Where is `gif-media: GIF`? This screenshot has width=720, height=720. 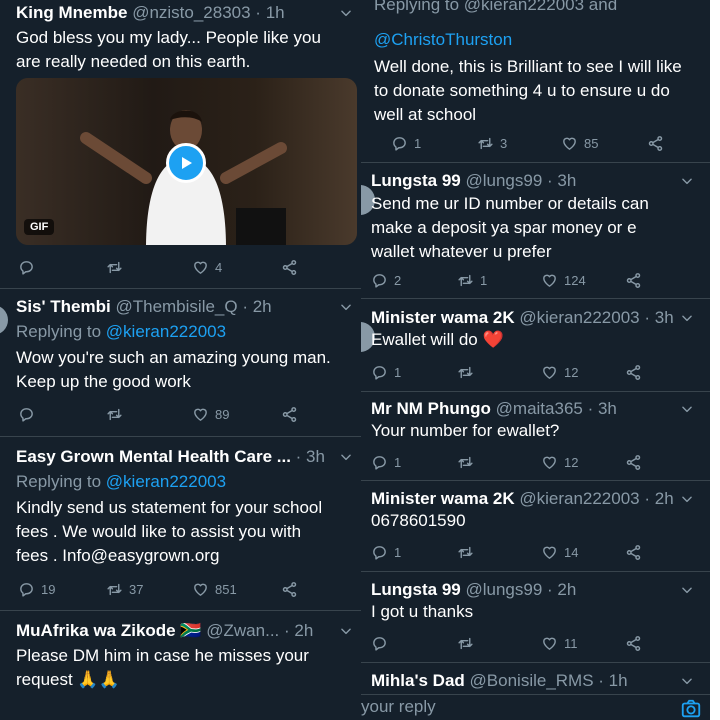 gif-media: GIF is located at coordinates (186, 161).